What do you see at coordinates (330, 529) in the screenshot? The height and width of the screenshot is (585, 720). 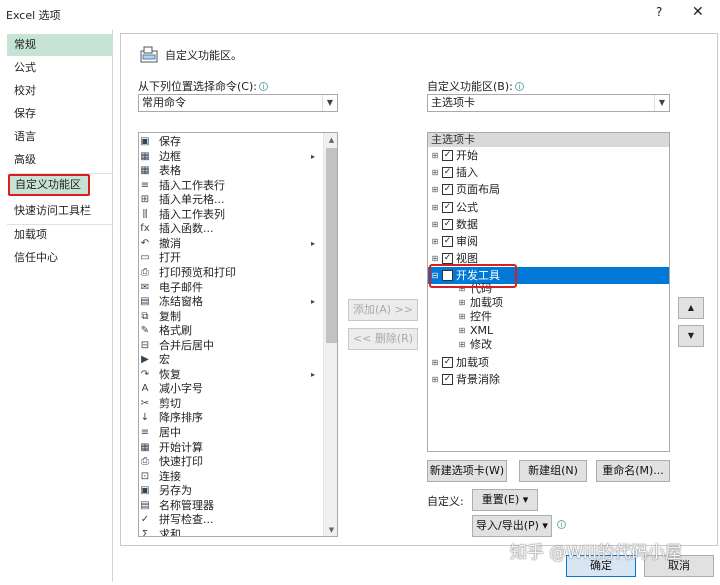 I see `scroll-down-icon: ▼` at bounding box center [330, 529].